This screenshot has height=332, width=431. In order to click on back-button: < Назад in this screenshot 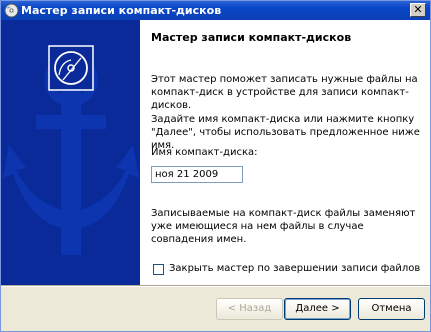, I will do `click(249, 309)`.